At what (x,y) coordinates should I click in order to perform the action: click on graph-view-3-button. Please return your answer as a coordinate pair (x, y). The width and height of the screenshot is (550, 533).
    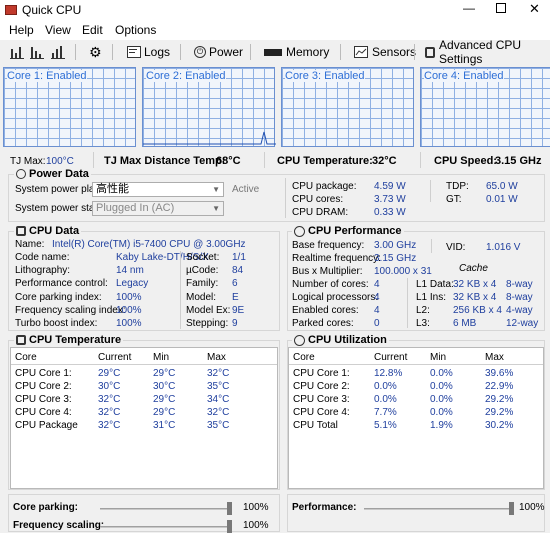
    Looking at the image, I should click on (58, 52).